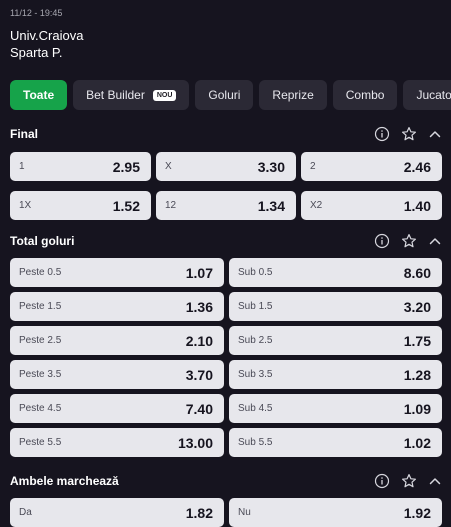  I want to click on section-title-final: Final, so click(24, 134).